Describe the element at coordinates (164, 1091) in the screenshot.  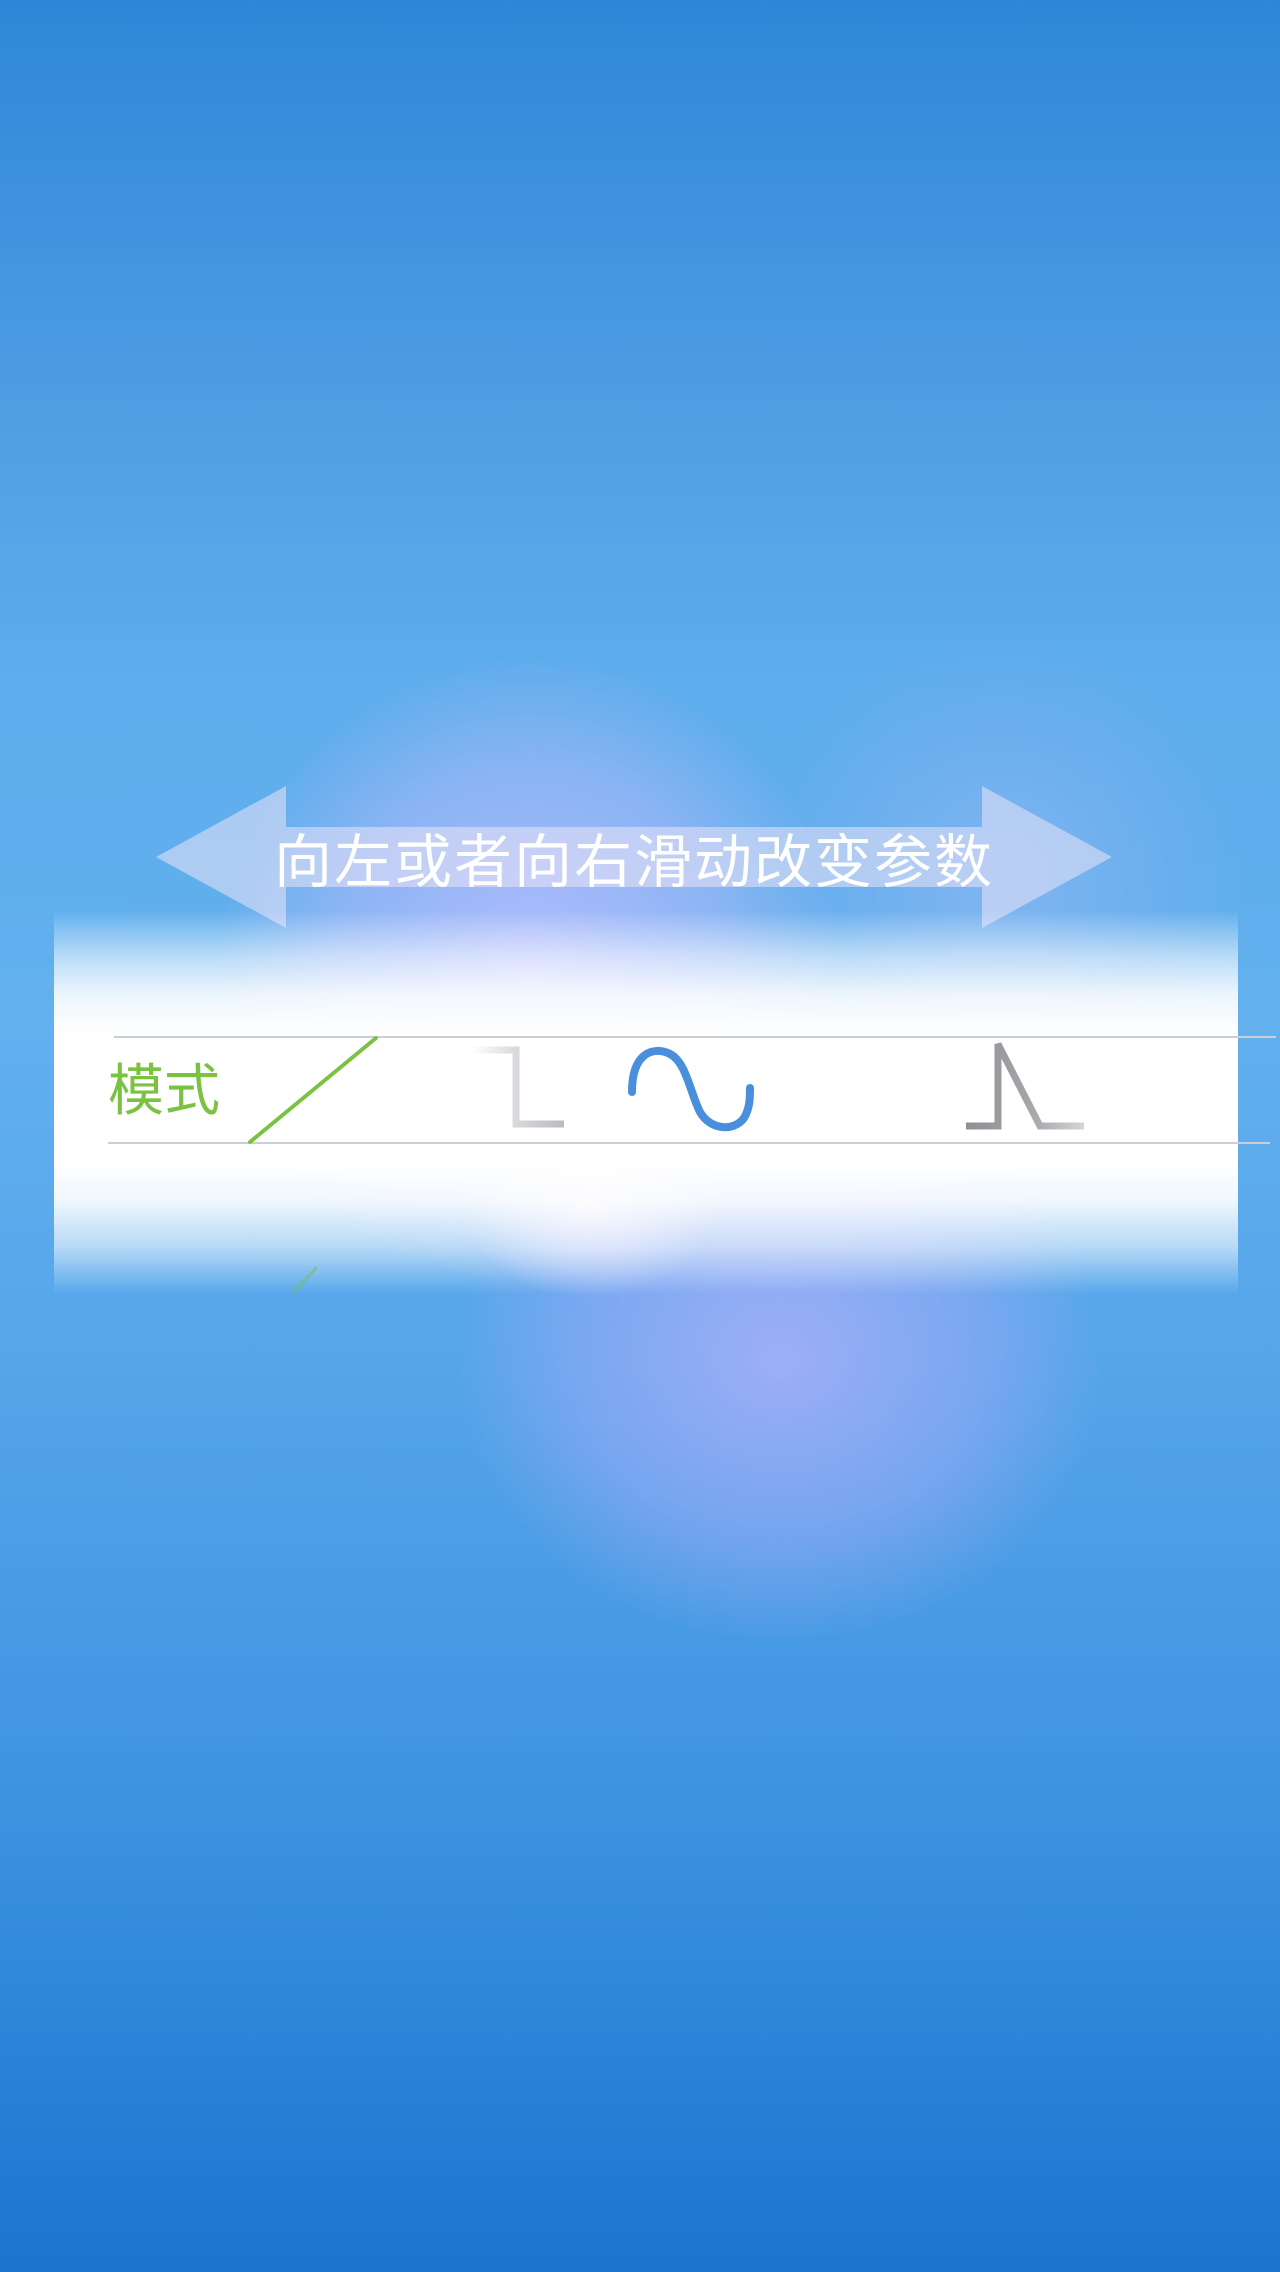
I see `mode-label: 模式` at that location.